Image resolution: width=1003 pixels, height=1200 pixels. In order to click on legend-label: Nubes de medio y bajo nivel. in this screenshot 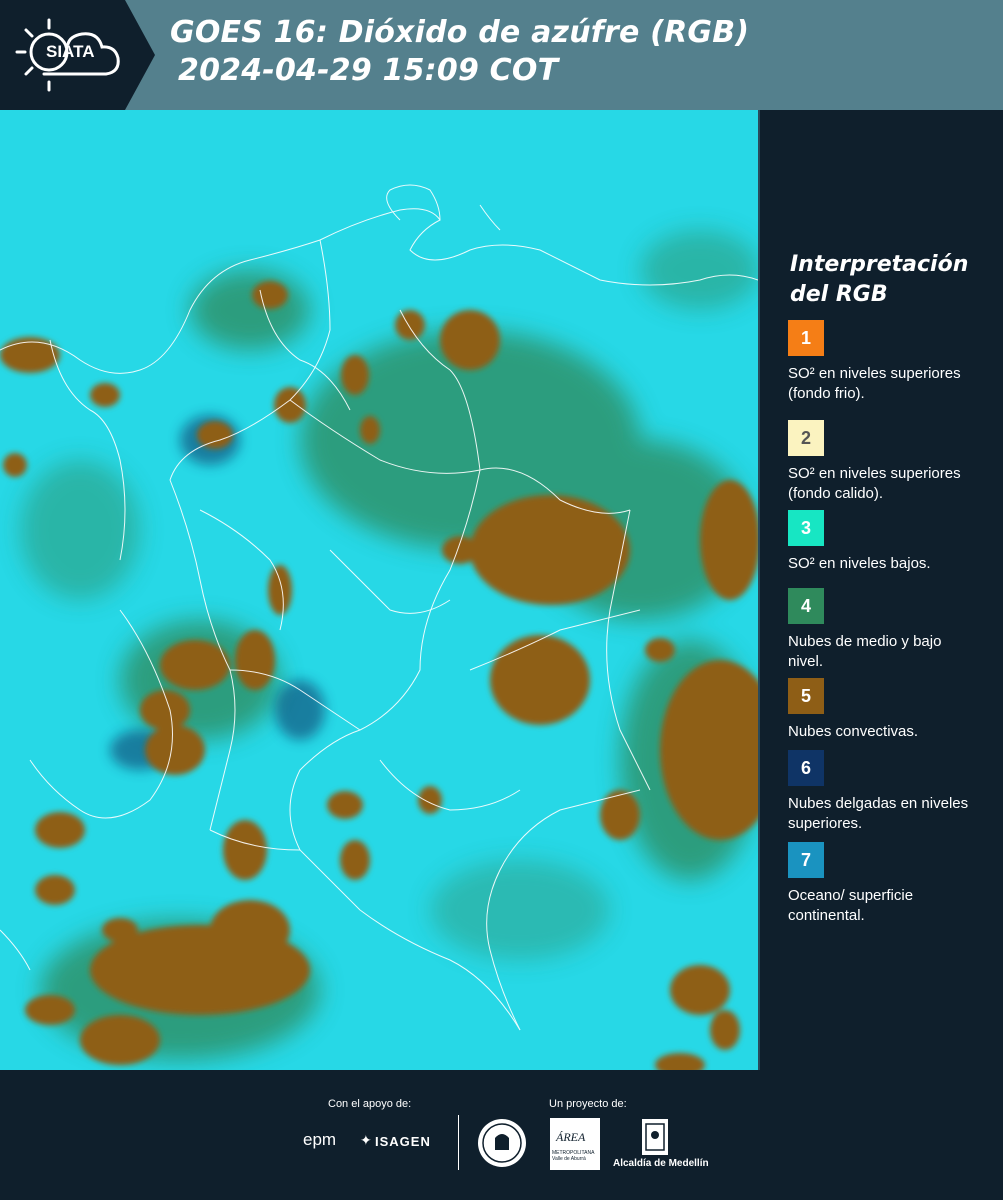, I will do `click(865, 651)`.